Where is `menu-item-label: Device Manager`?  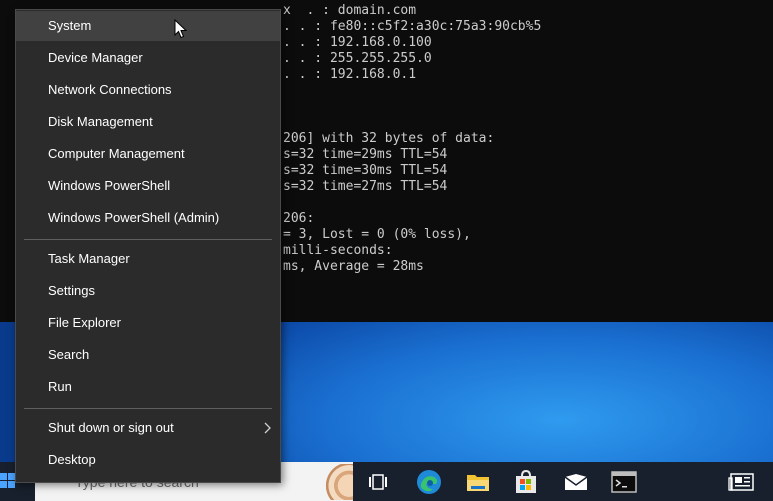 menu-item-label: Device Manager is located at coordinates (95, 57).